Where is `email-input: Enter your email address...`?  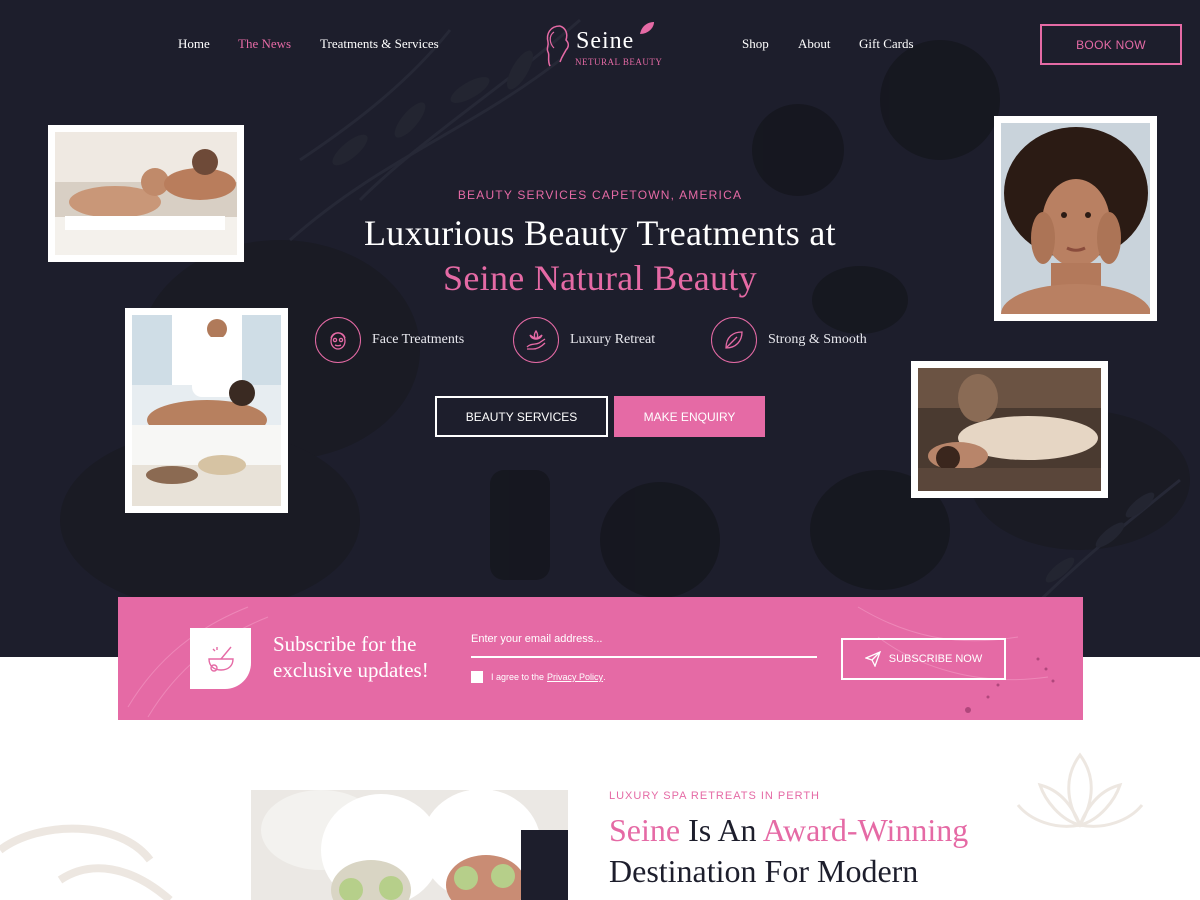 email-input: Enter your email address... is located at coordinates (644, 644).